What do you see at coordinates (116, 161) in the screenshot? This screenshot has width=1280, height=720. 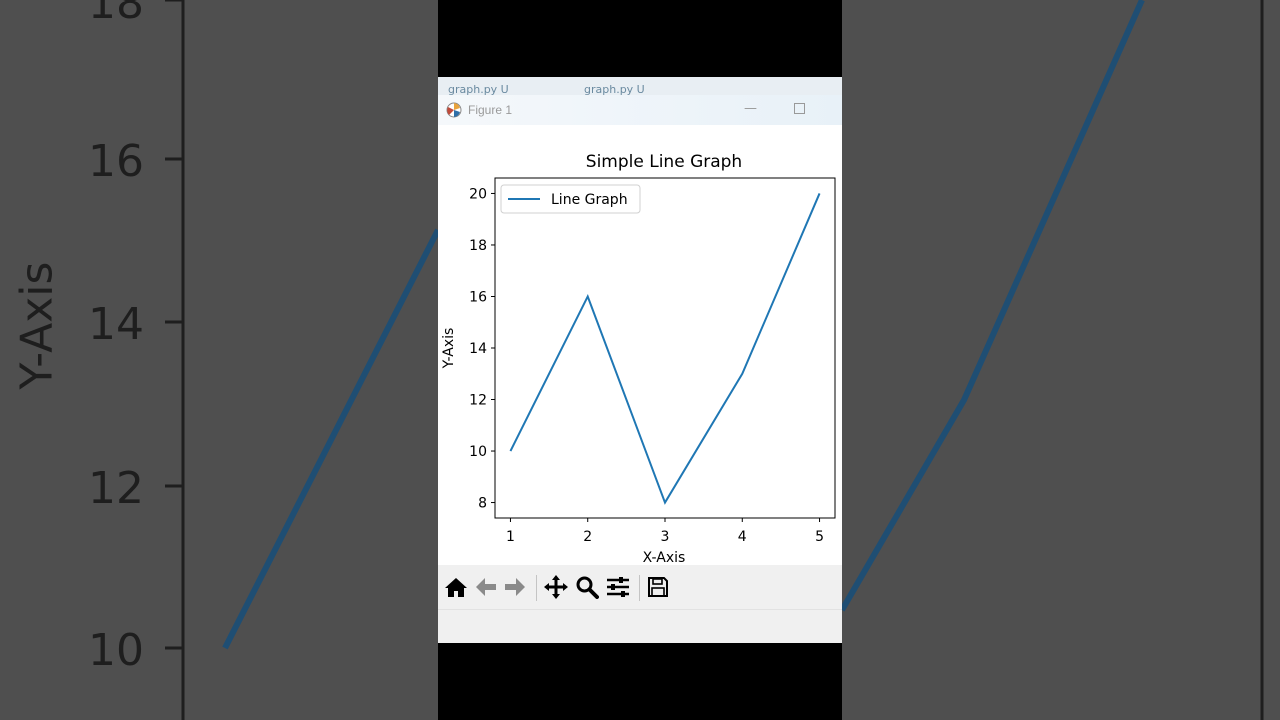 I see `background-tick: 16` at bounding box center [116, 161].